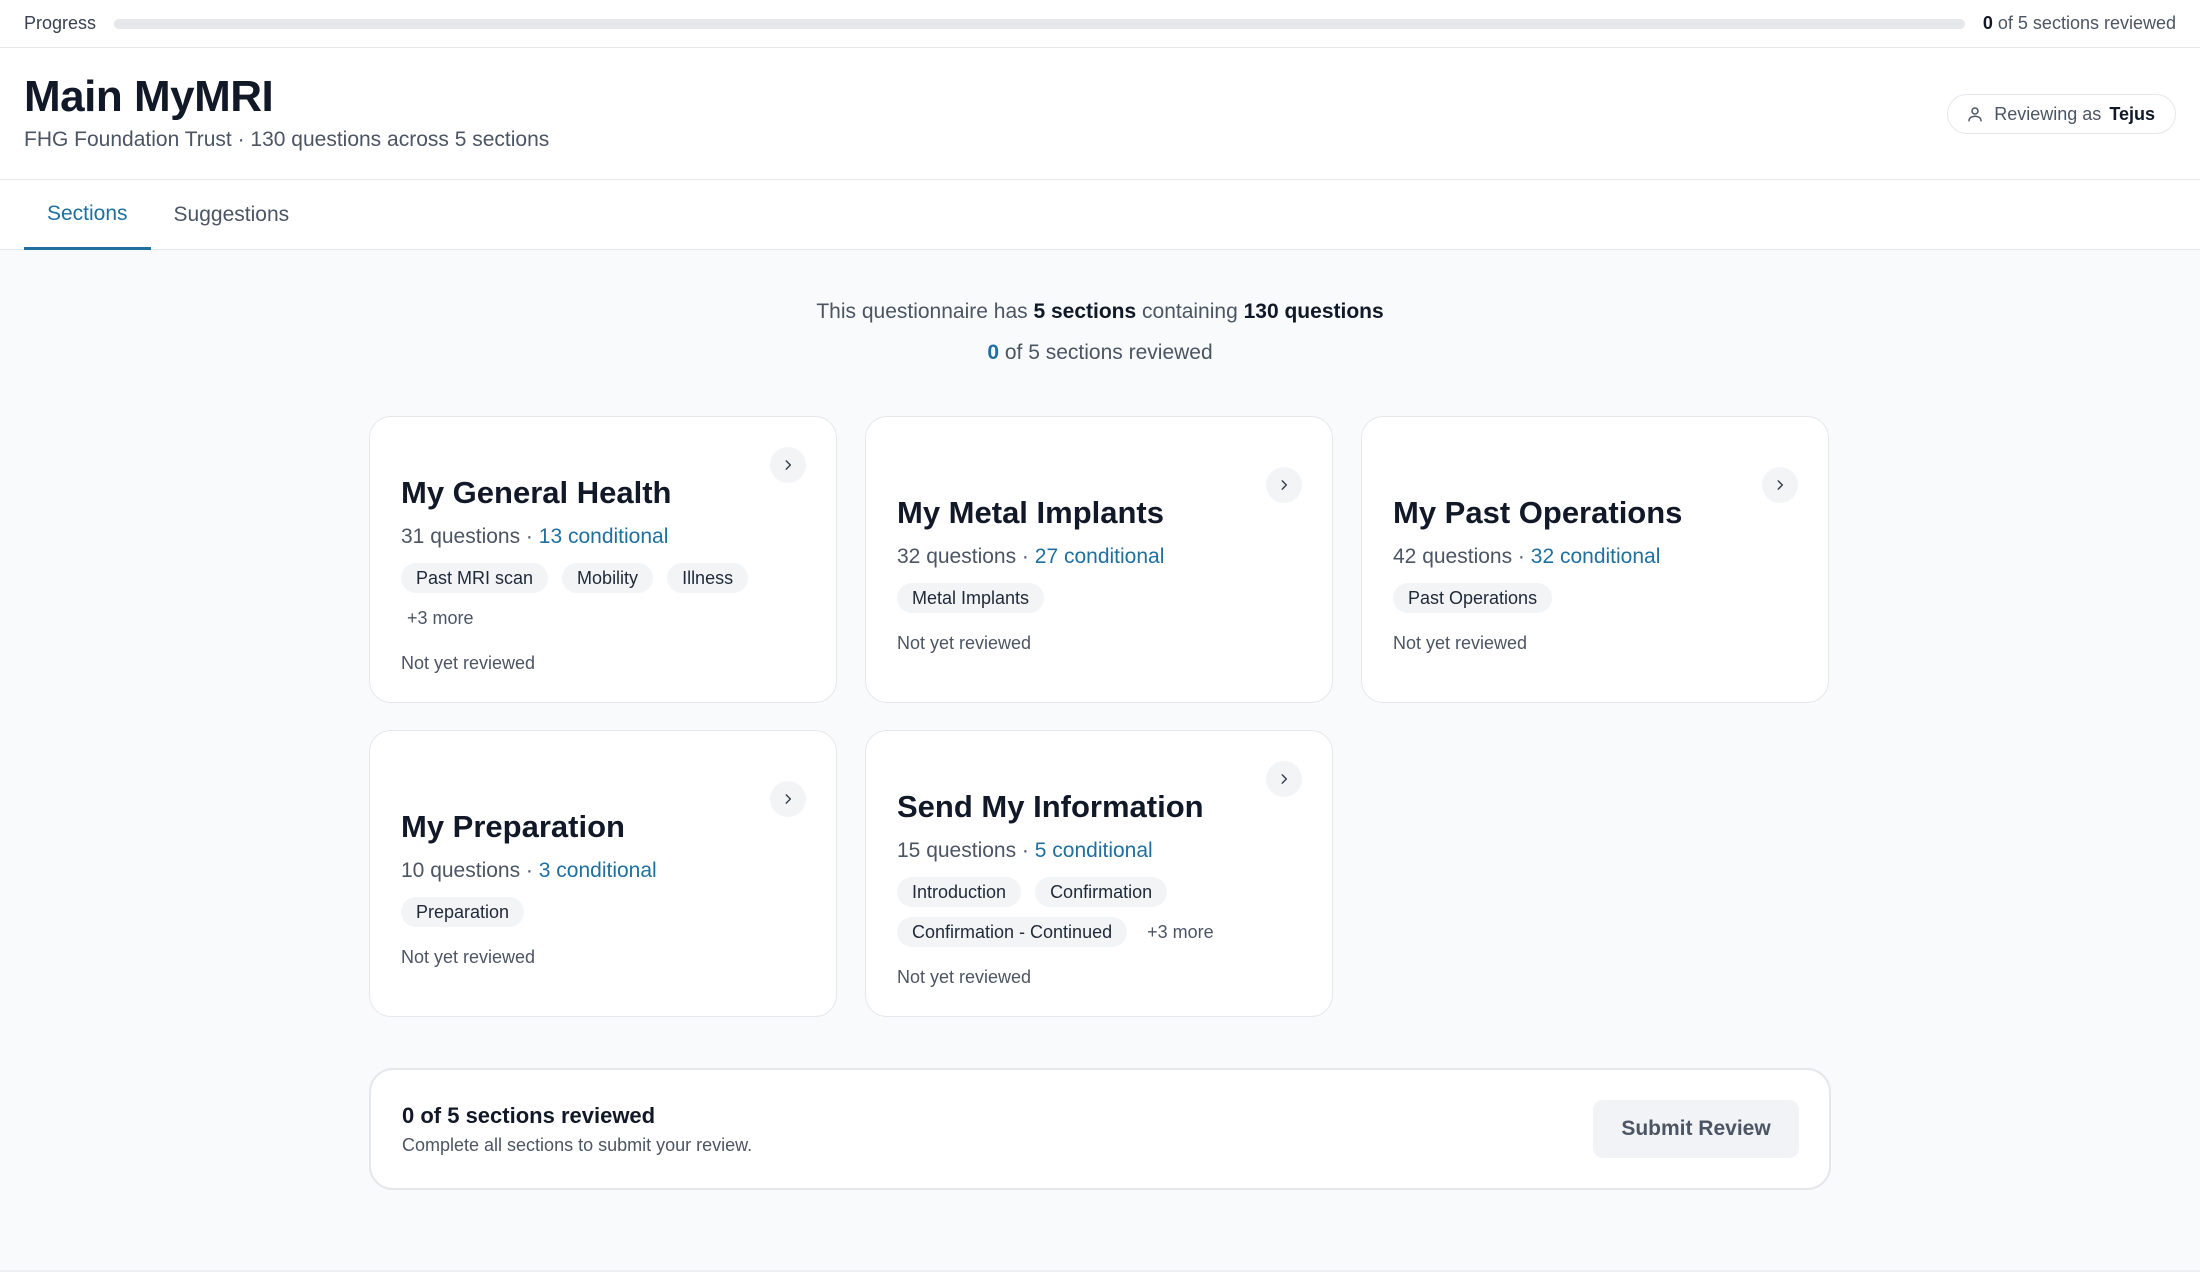 Image resolution: width=2200 pixels, height=1272 pixels. I want to click on section-tag: Past MRI scan, so click(475, 578).